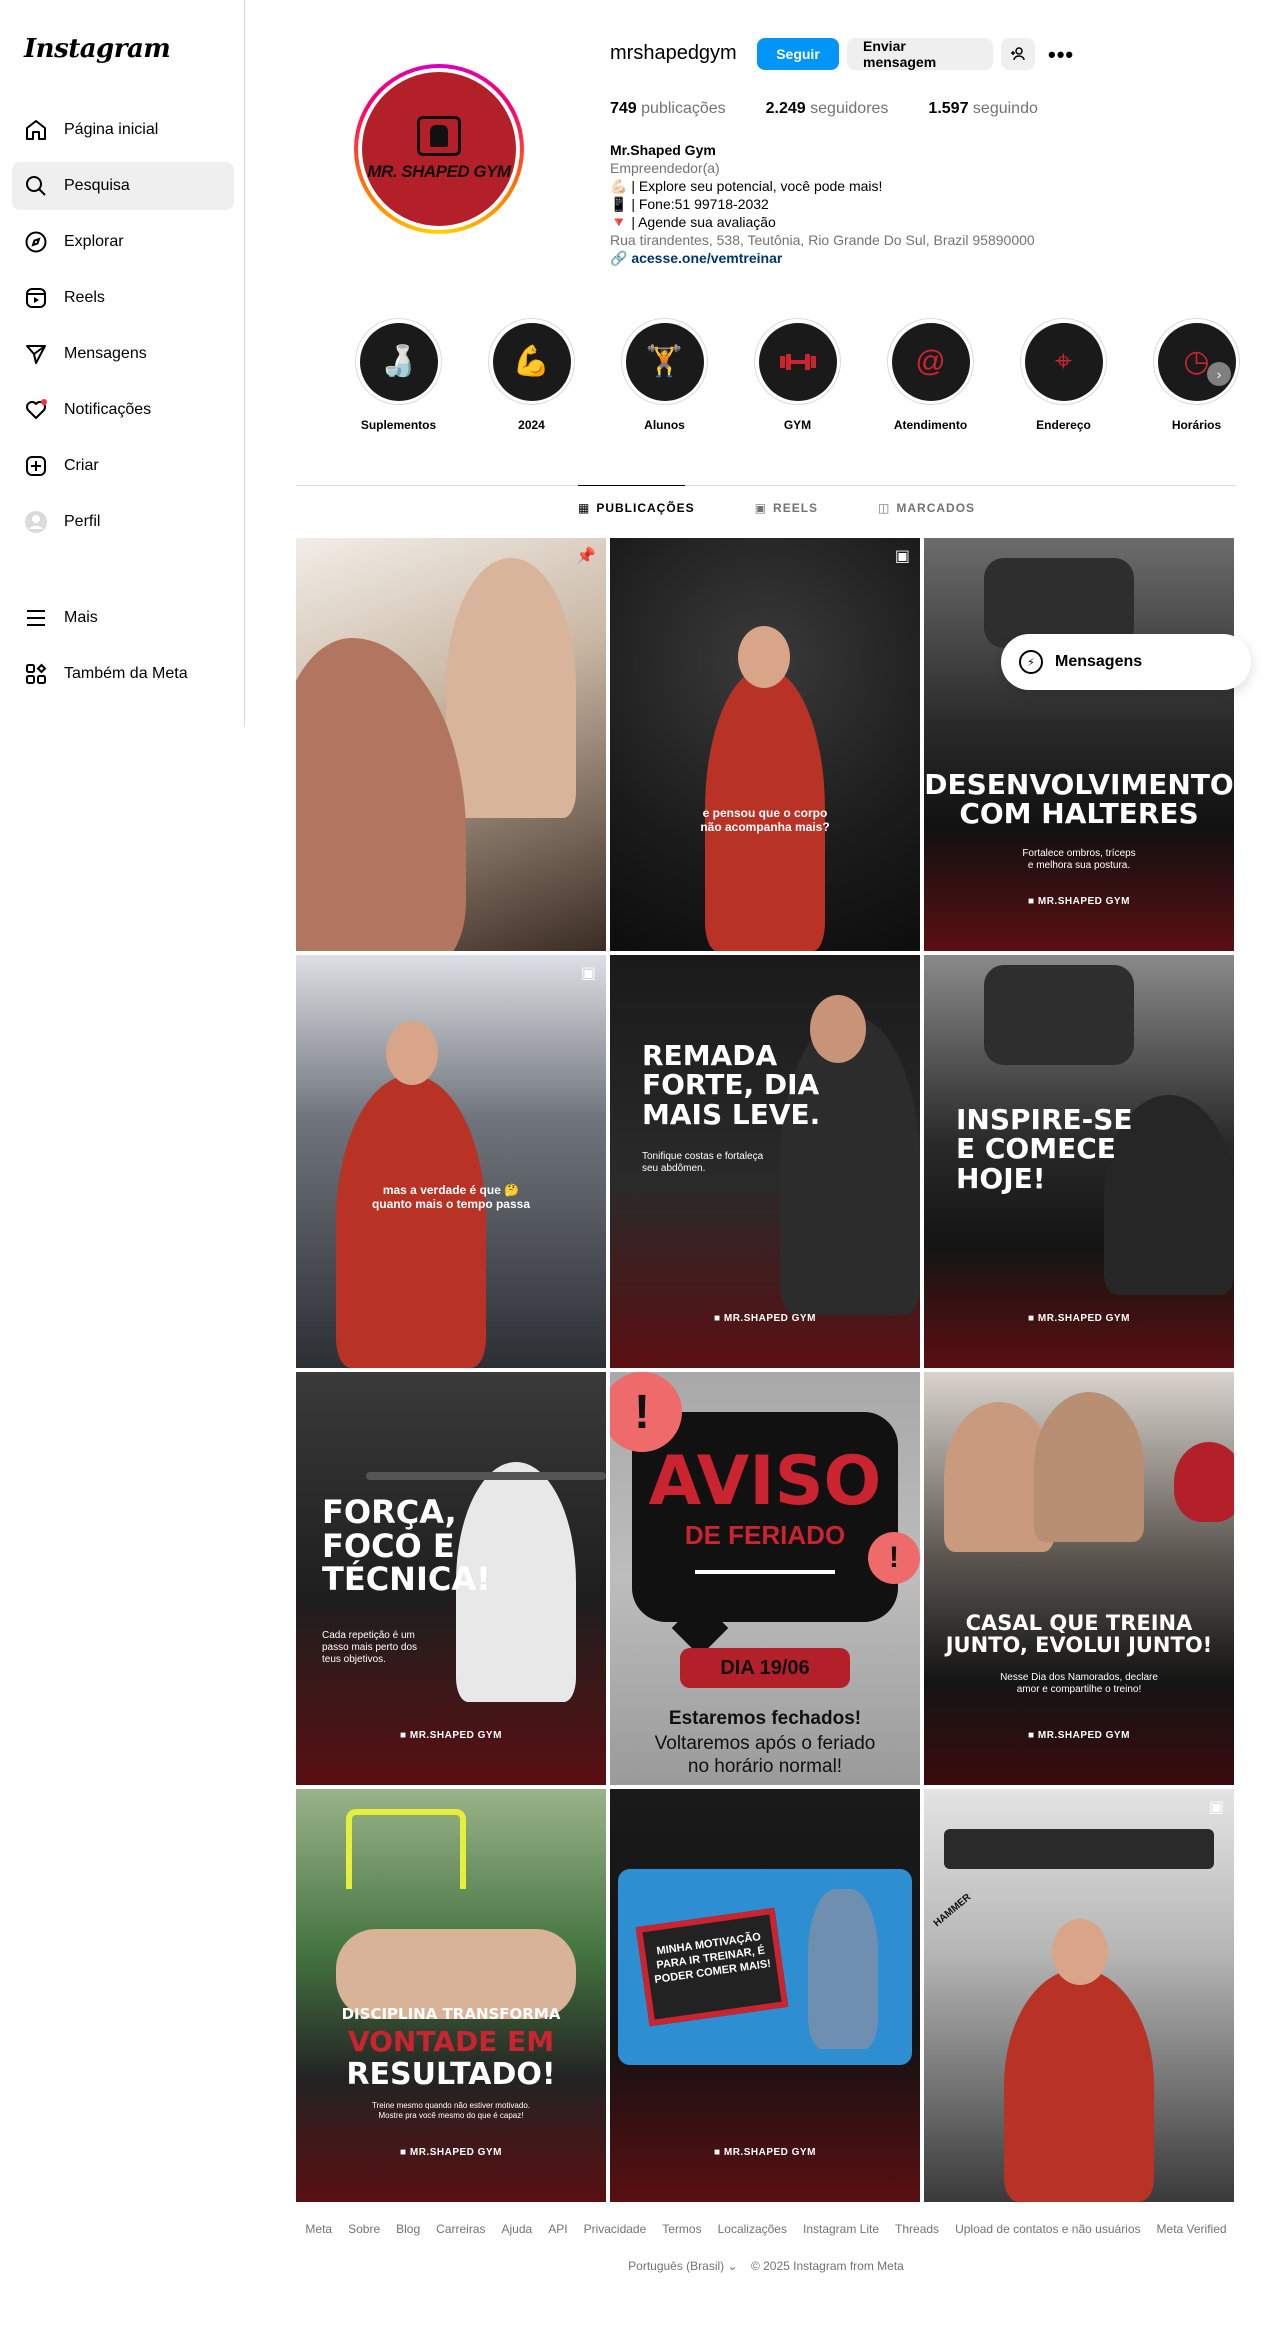 This screenshot has height=2327, width=1265. What do you see at coordinates (398, 425) in the screenshot?
I see `highlight-label: Suplementos` at bounding box center [398, 425].